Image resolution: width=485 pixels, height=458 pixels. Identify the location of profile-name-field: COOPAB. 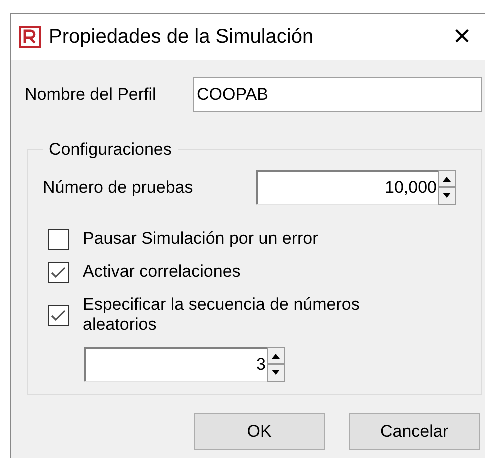
(337, 94).